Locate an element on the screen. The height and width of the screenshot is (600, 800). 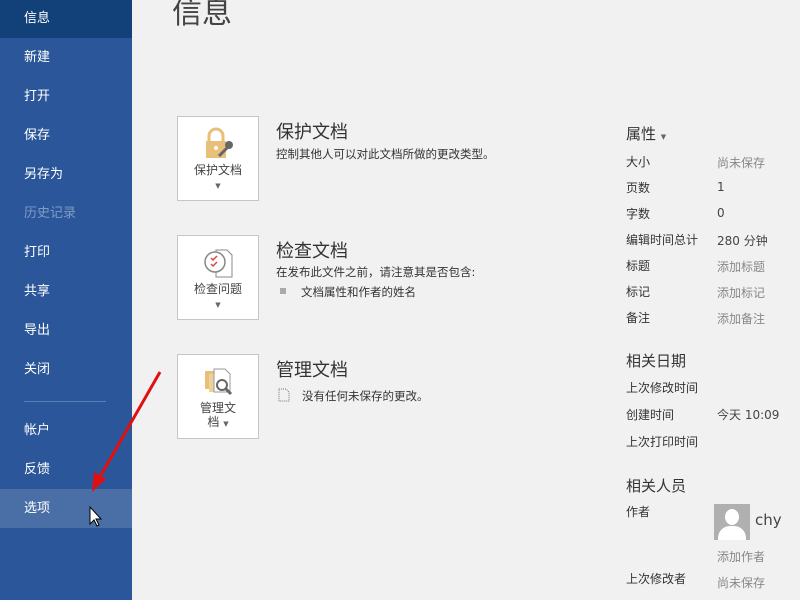
protect-button-label: 保护文档 is located at coordinates (217, 170).